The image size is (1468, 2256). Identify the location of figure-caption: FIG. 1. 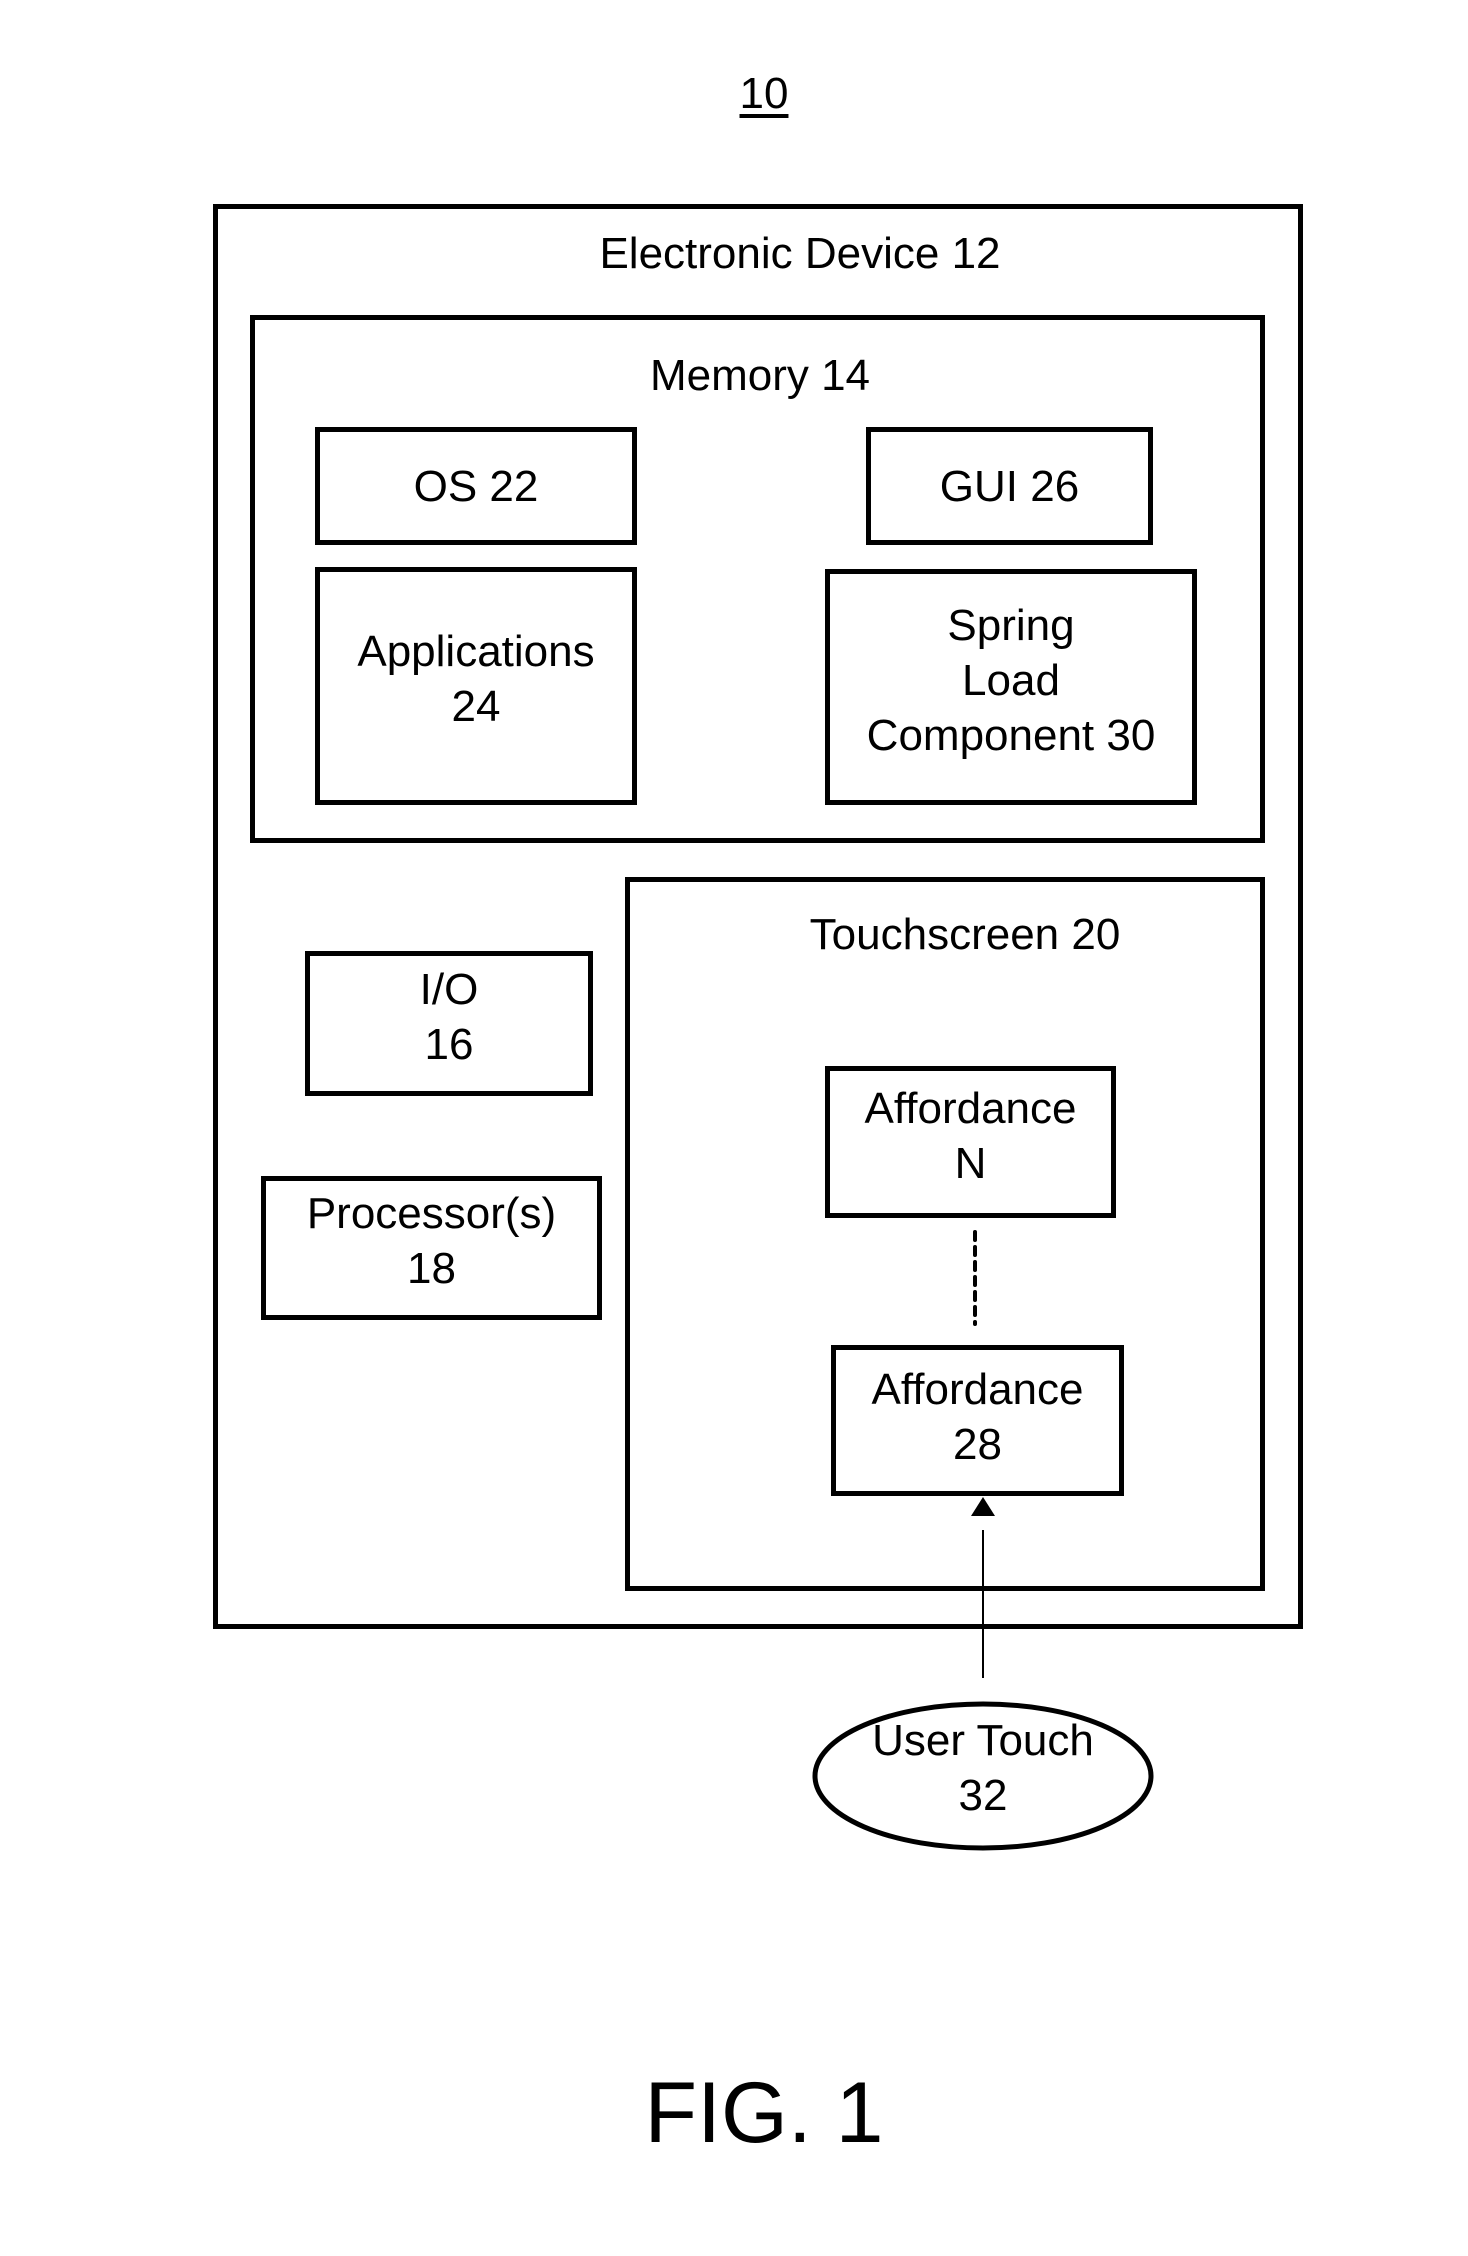
(764, 2113).